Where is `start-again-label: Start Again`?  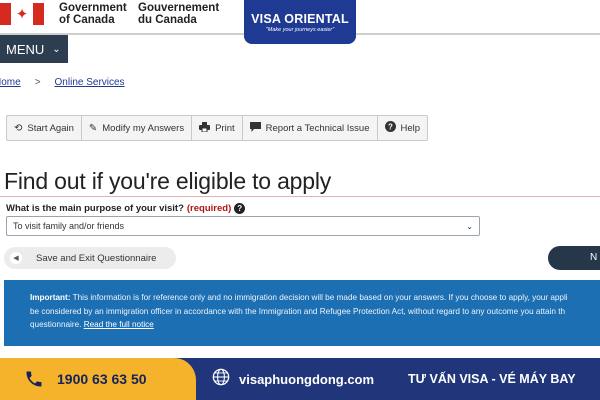
start-again-label: Start Again is located at coordinates (50, 128).